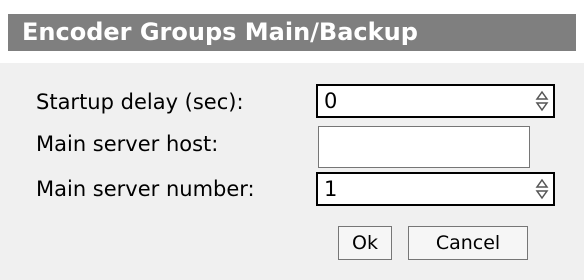  What do you see at coordinates (468, 243) in the screenshot?
I see `cancel-button: Cancel` at bounding box center [468, 243].